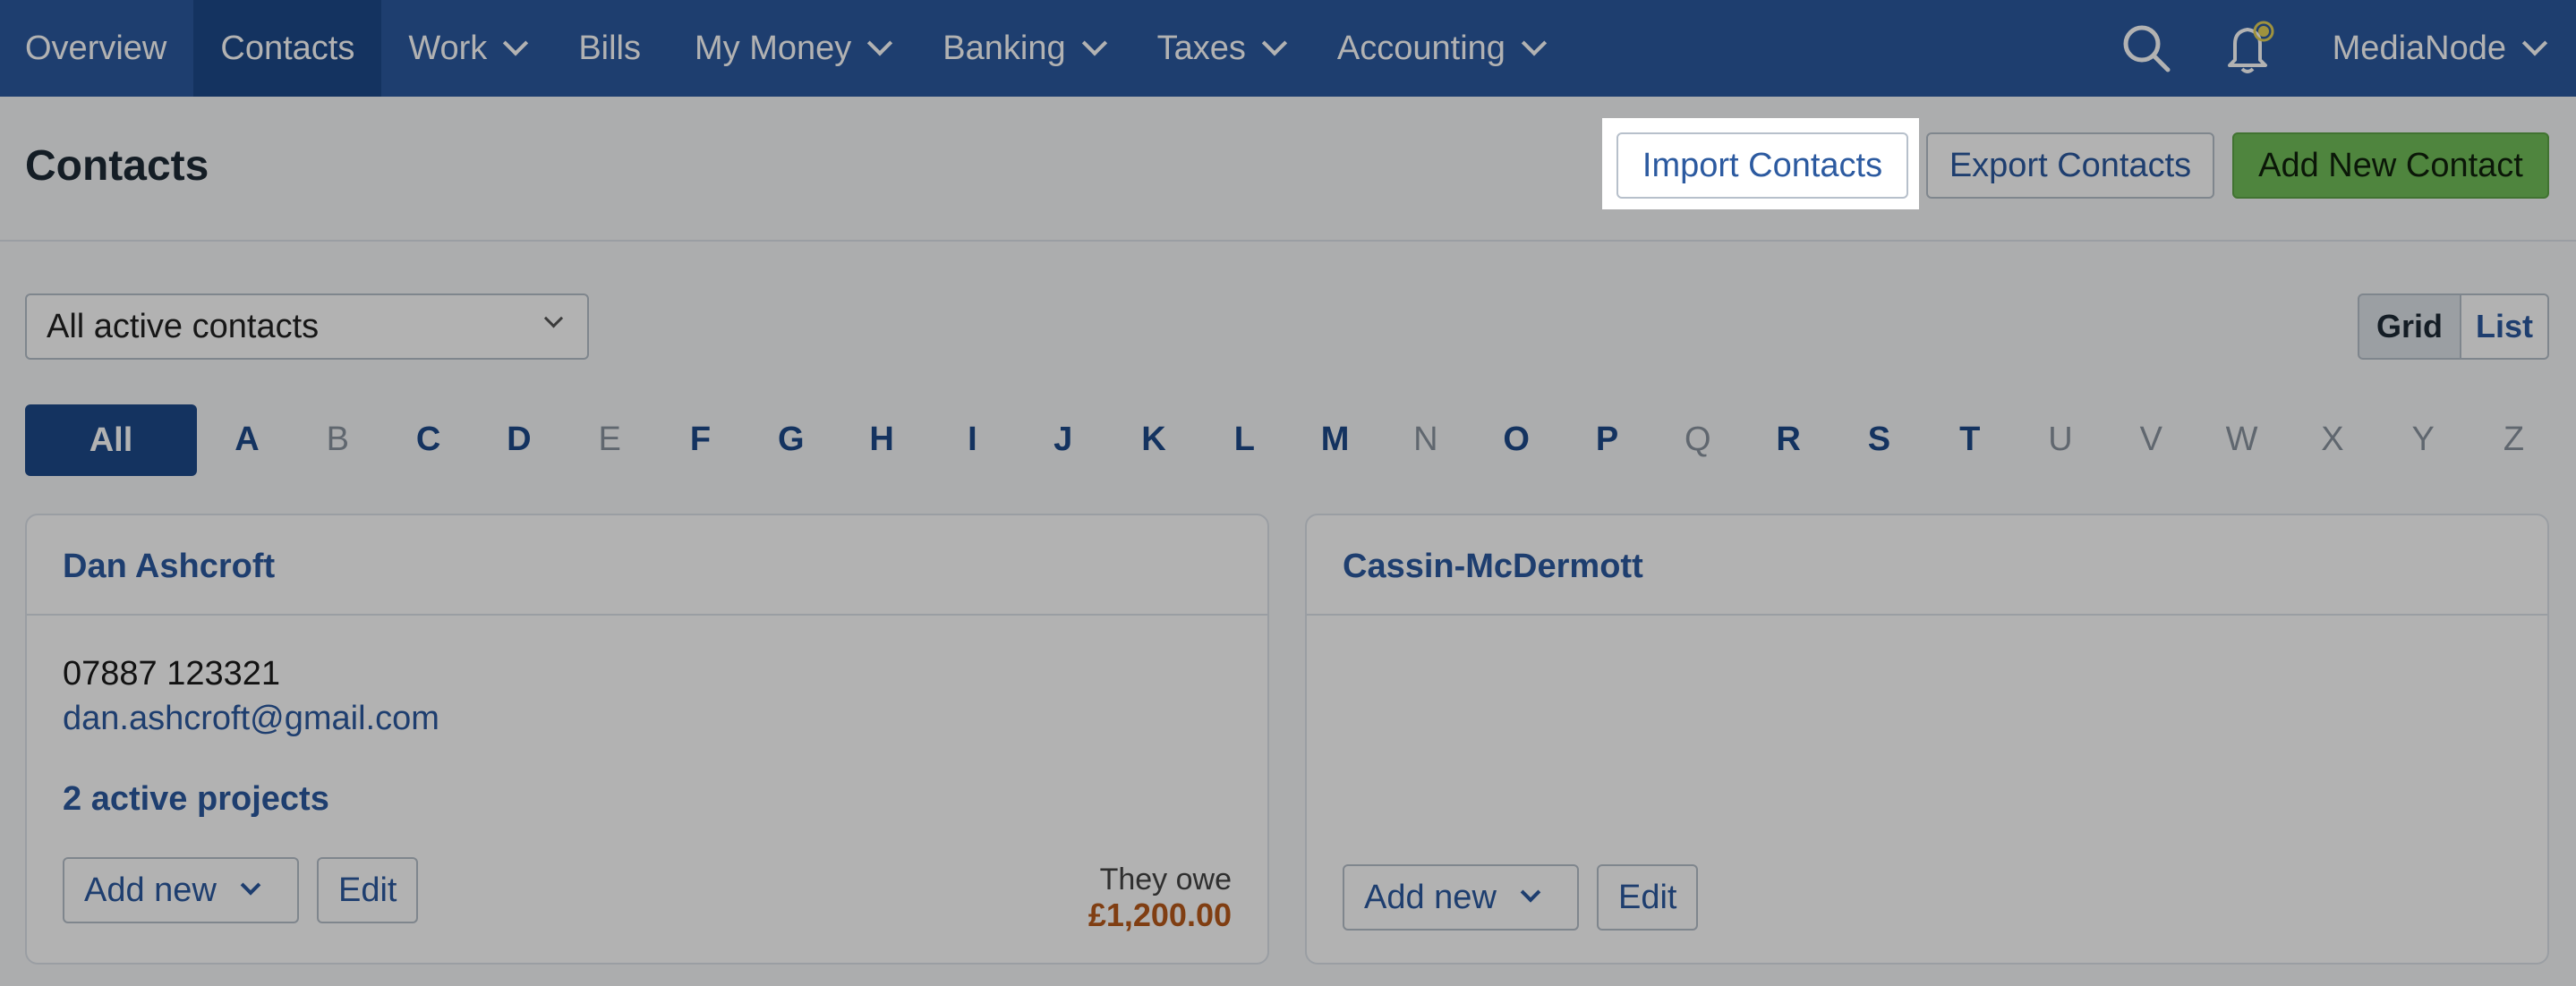 The image size is (2576, 986). Describe the element at coordinates (2248, 49) in the screenshot. I see `bell-icon` at that location.